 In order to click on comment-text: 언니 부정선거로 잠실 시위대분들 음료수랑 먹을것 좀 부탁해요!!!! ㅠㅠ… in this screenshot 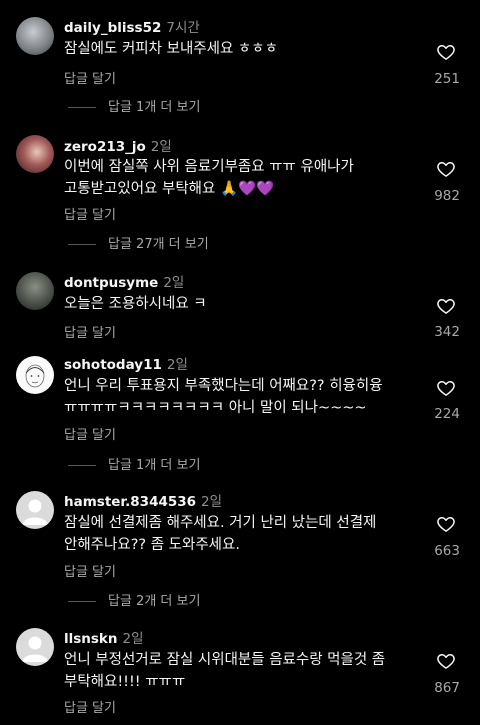, I will do `click(227, 671)`.